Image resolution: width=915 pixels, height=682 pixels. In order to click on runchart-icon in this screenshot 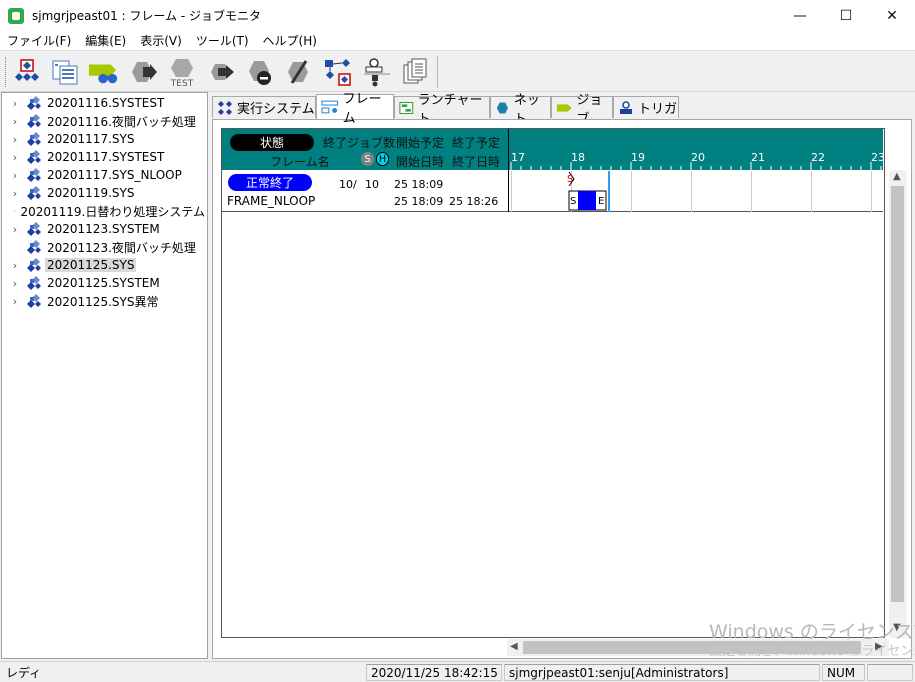, I will do `click(406, 107)`.